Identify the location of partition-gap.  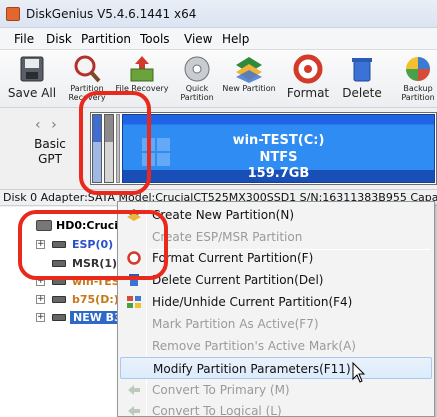
(118, 148).